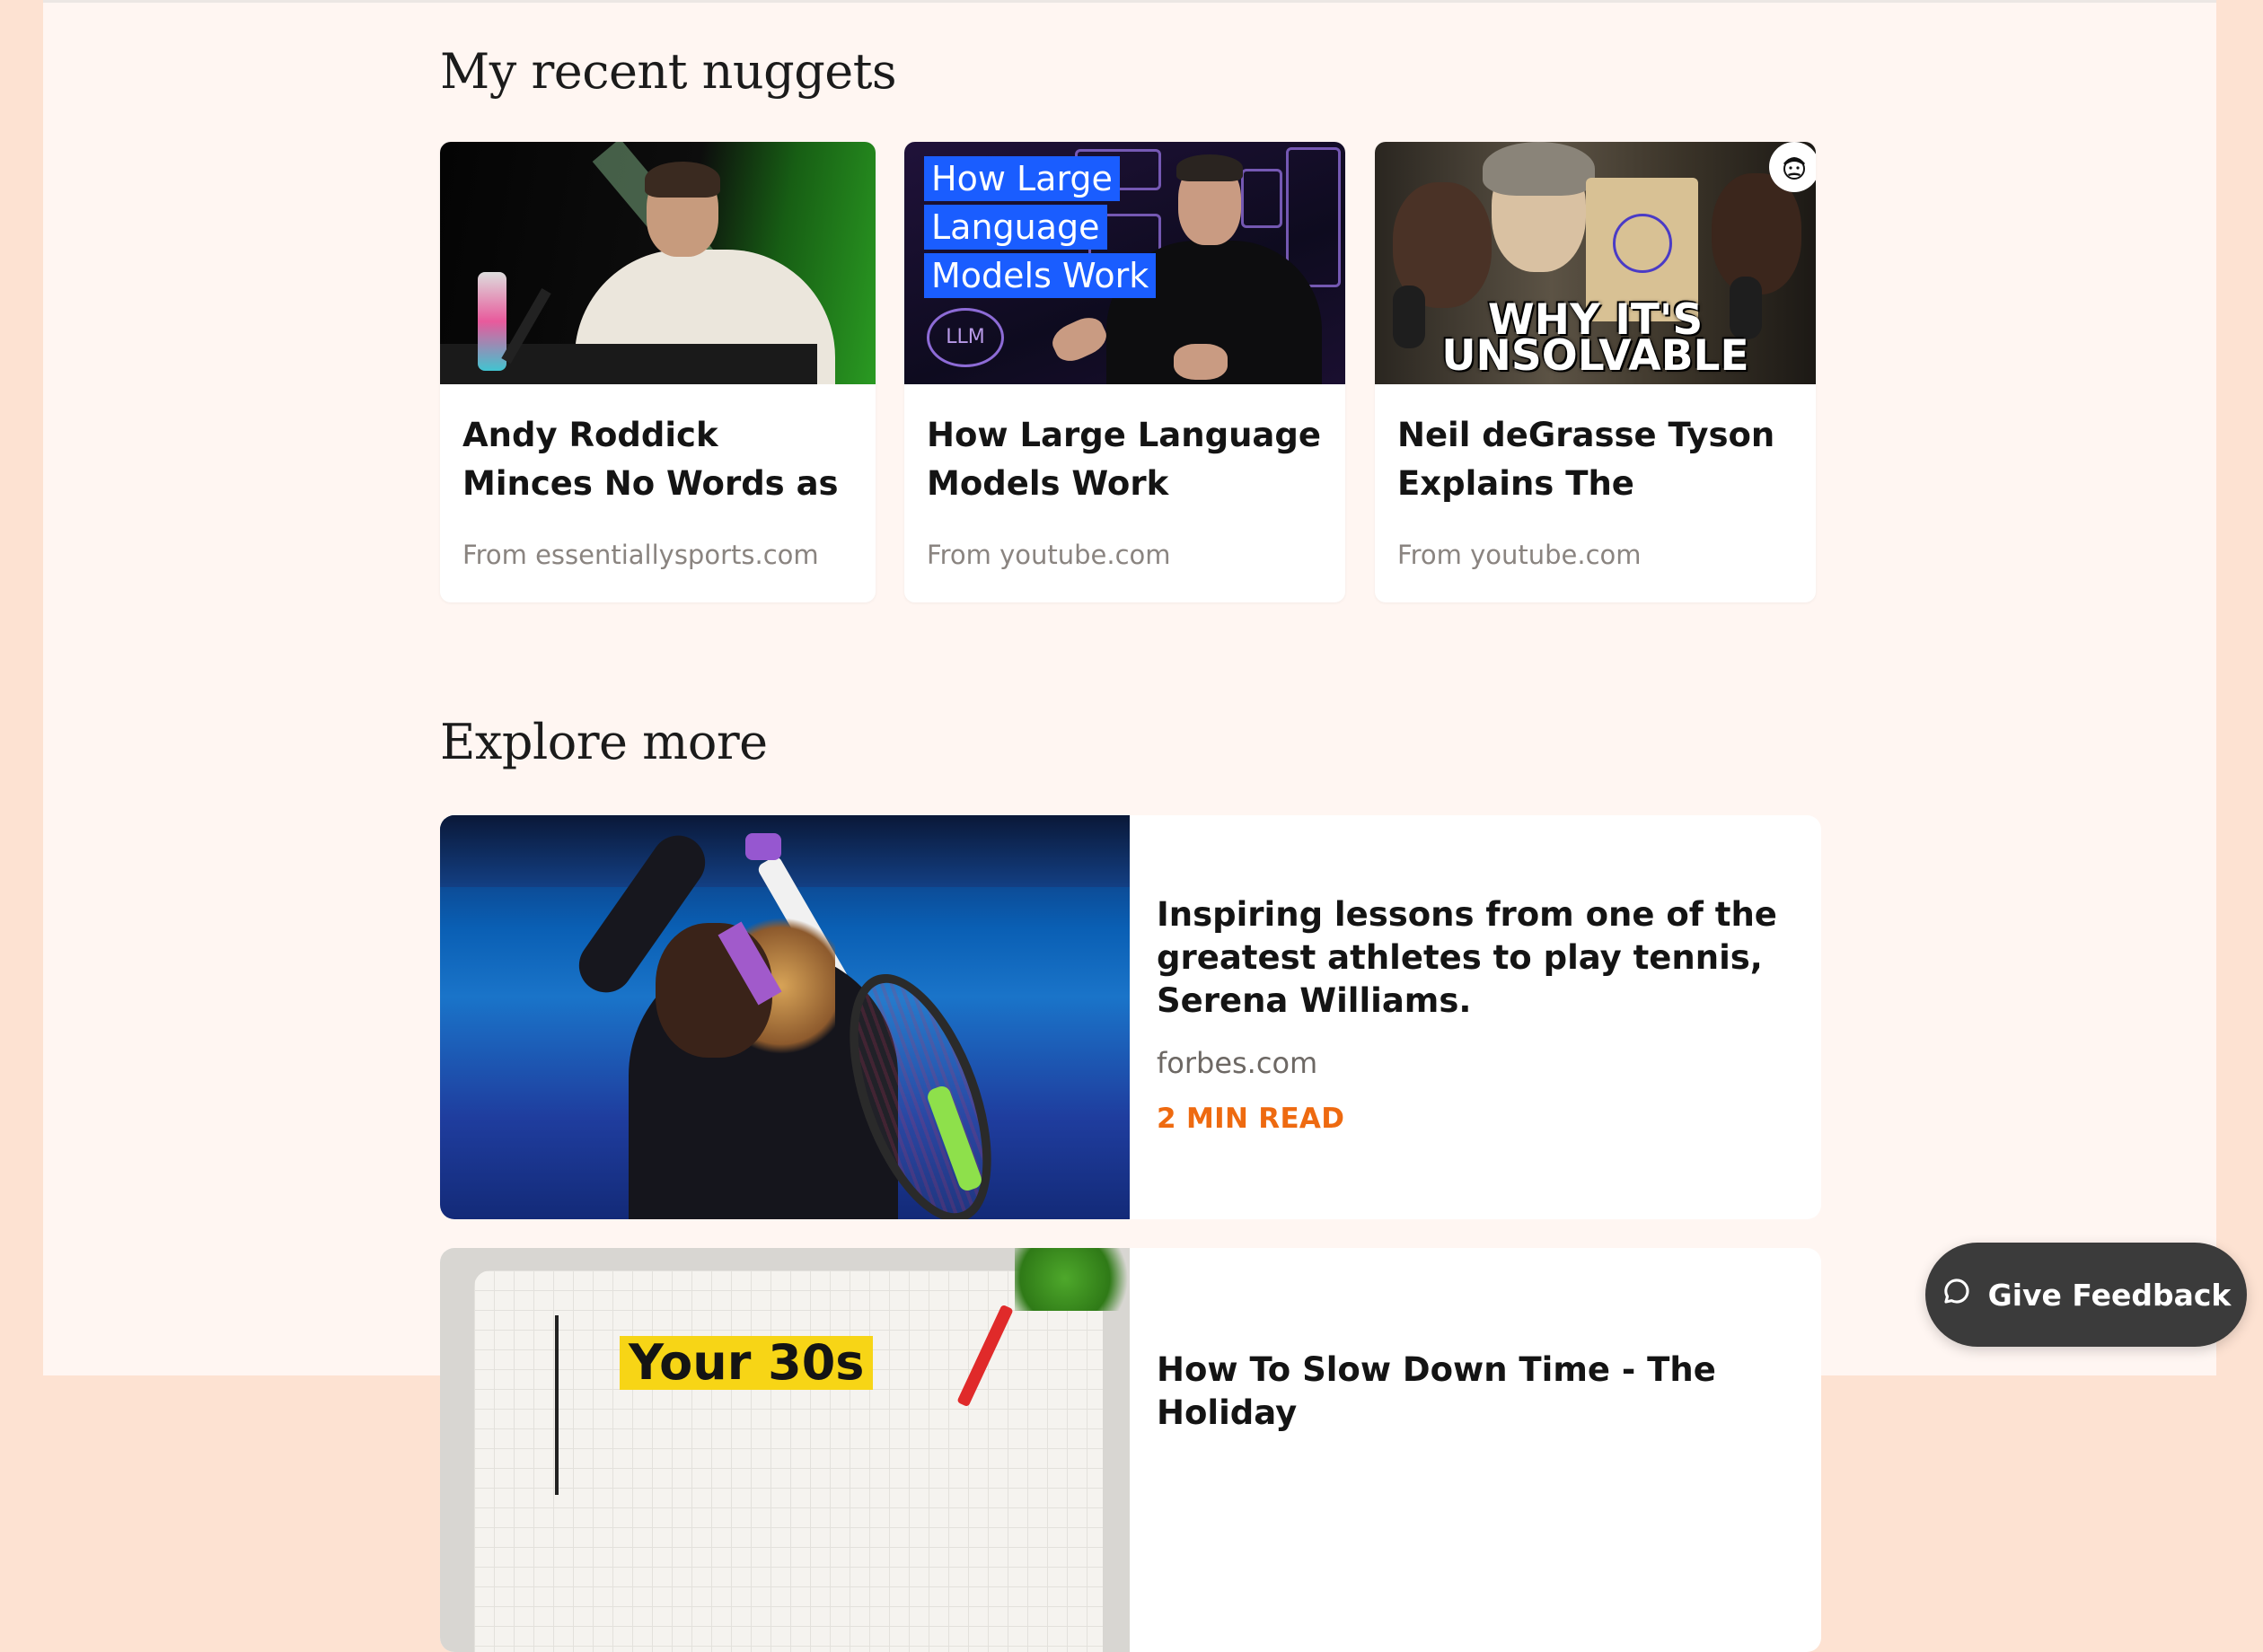 This screenshot has width=2263, height=1652. What do you see at coordinates (669, 71) in the screenshot?
I see `recent-nuggets-heading: My recent nuggets` at bounding box center [669, 71].